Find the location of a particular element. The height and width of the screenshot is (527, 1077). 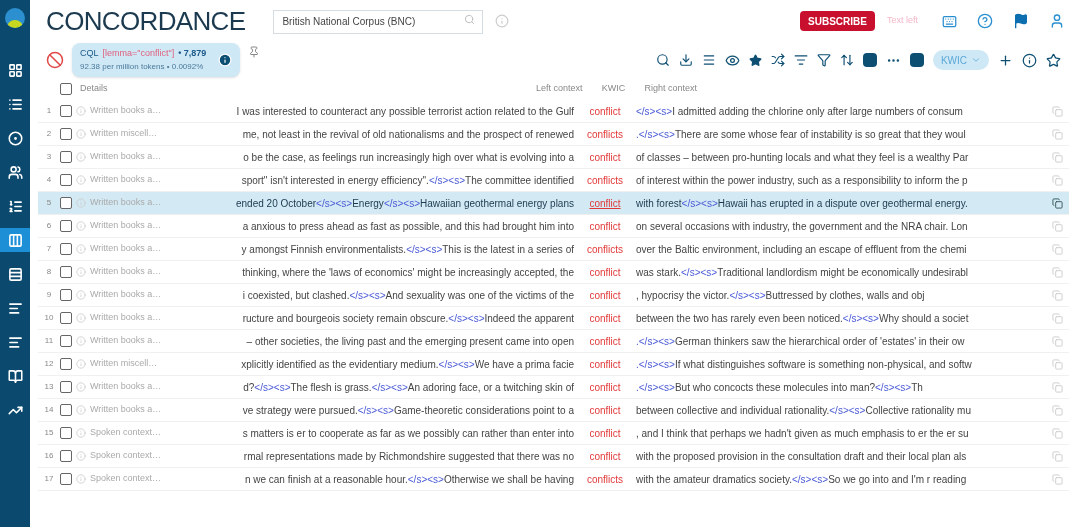

pin-icon is located at coordinates (254, 52).